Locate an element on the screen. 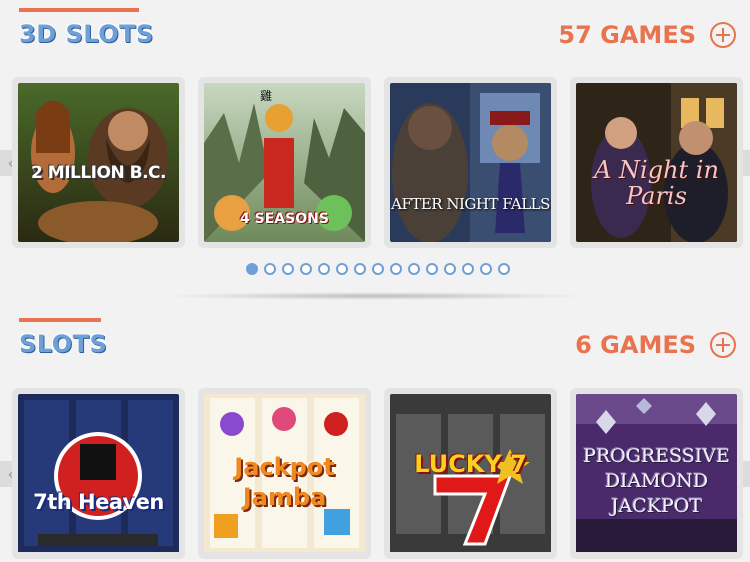 This screenshot has width=750, height=562. game-thumbnail: AFTER NIGHT FALLS is located at coordinates (470, 162).